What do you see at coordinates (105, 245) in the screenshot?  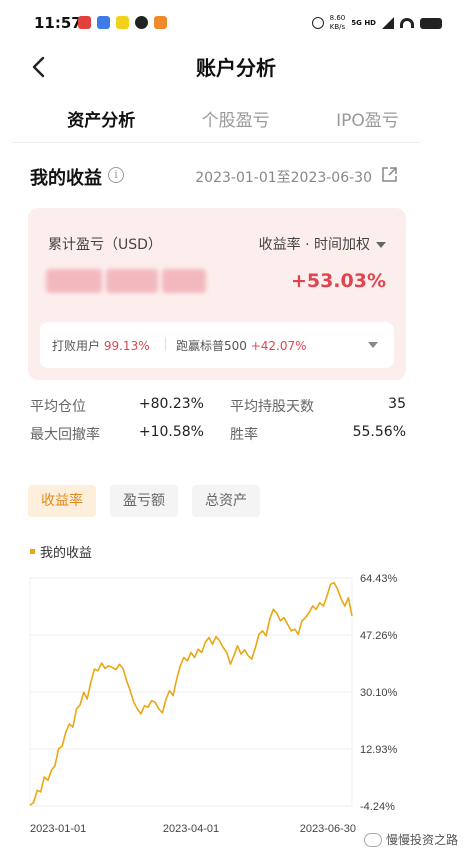 I see `cumulative-pnl-label: 累计盈亏（USD）` at bounding box center [105, 245].